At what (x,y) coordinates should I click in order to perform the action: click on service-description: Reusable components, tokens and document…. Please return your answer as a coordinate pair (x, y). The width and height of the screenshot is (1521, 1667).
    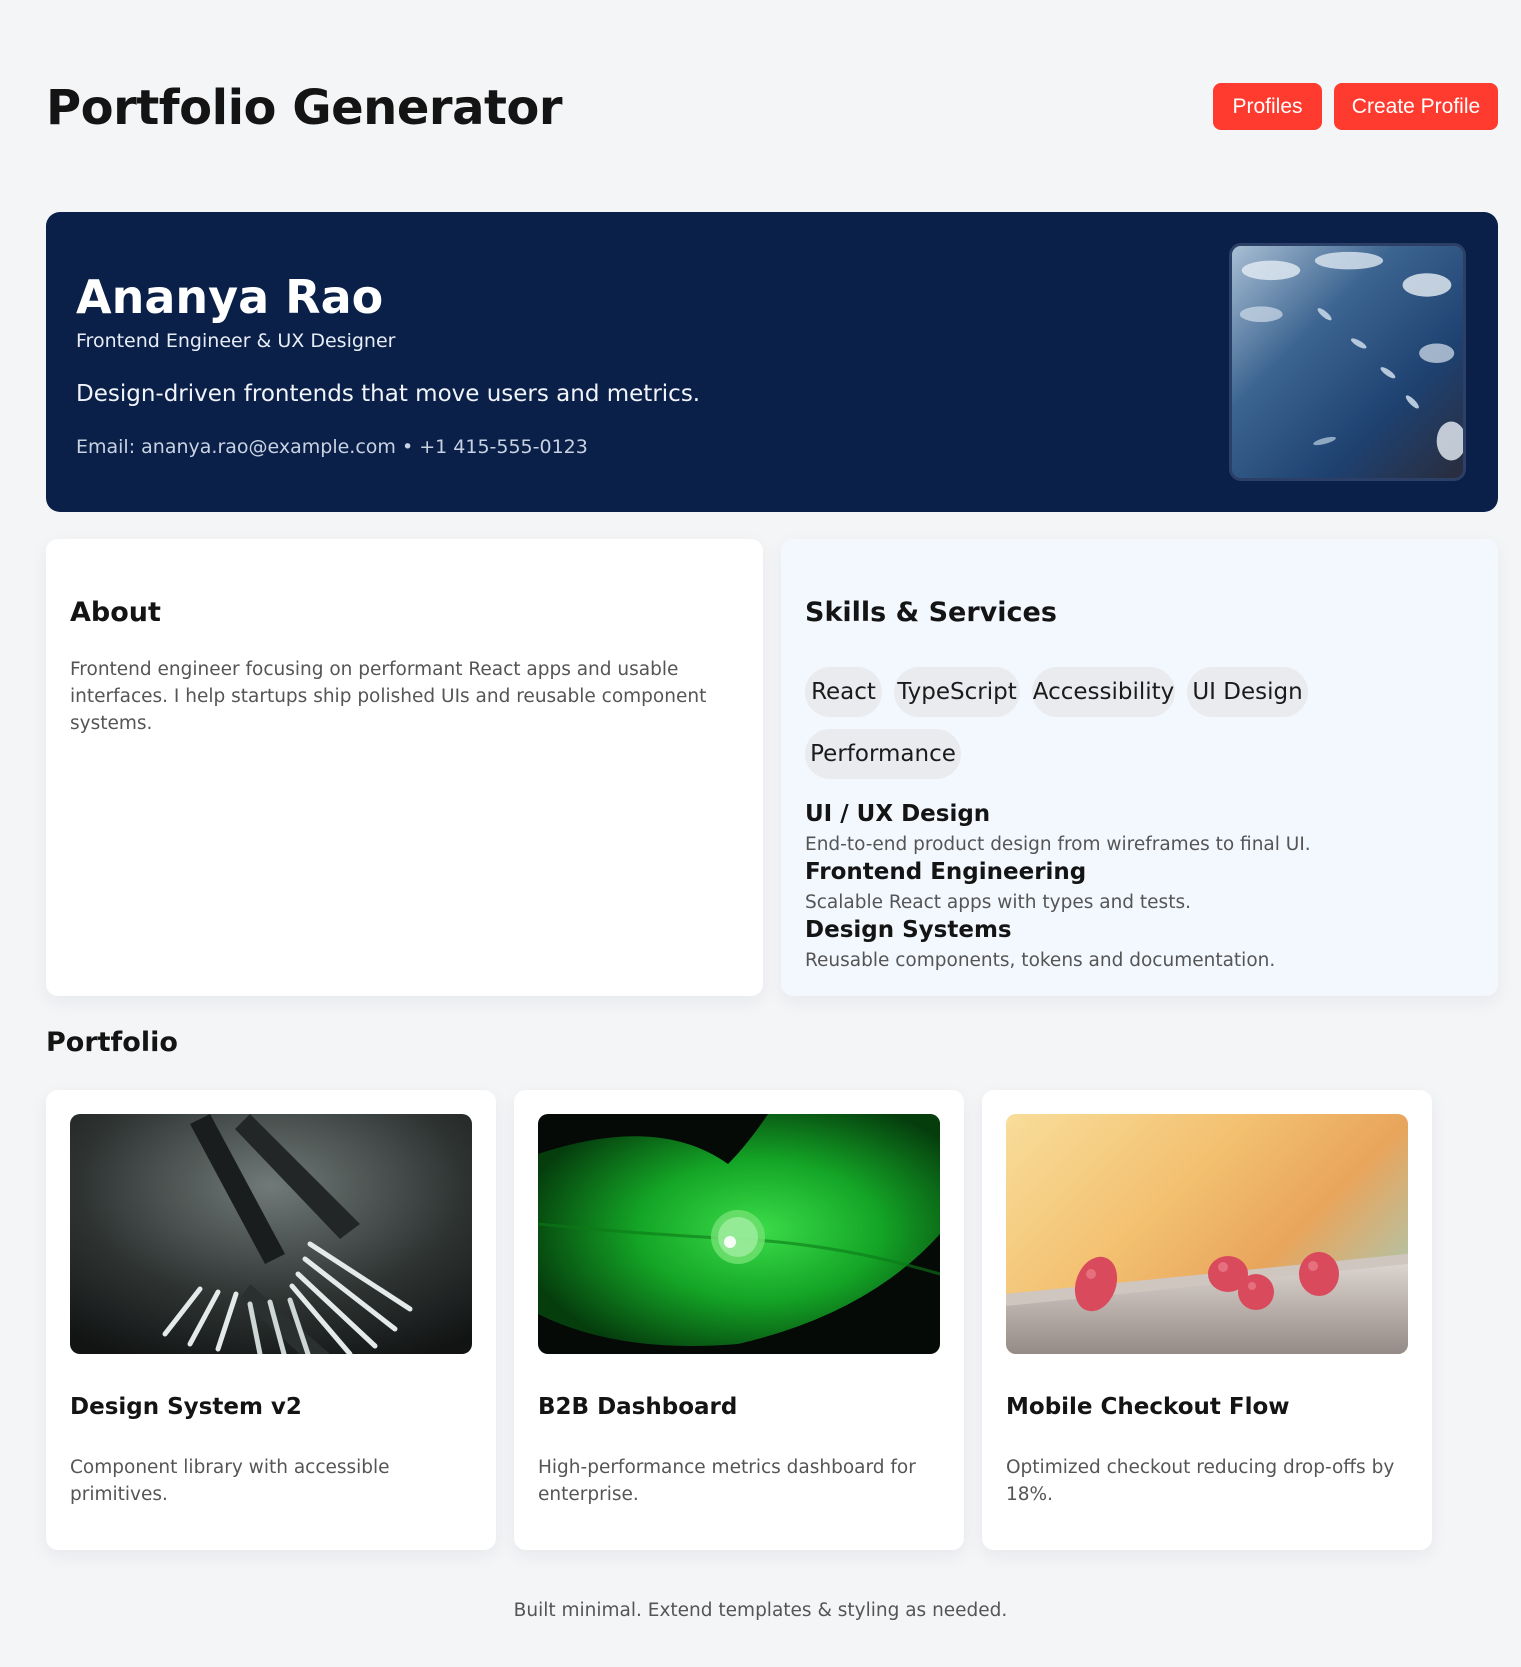
    Looking at the image, I should click on (1040, 960).